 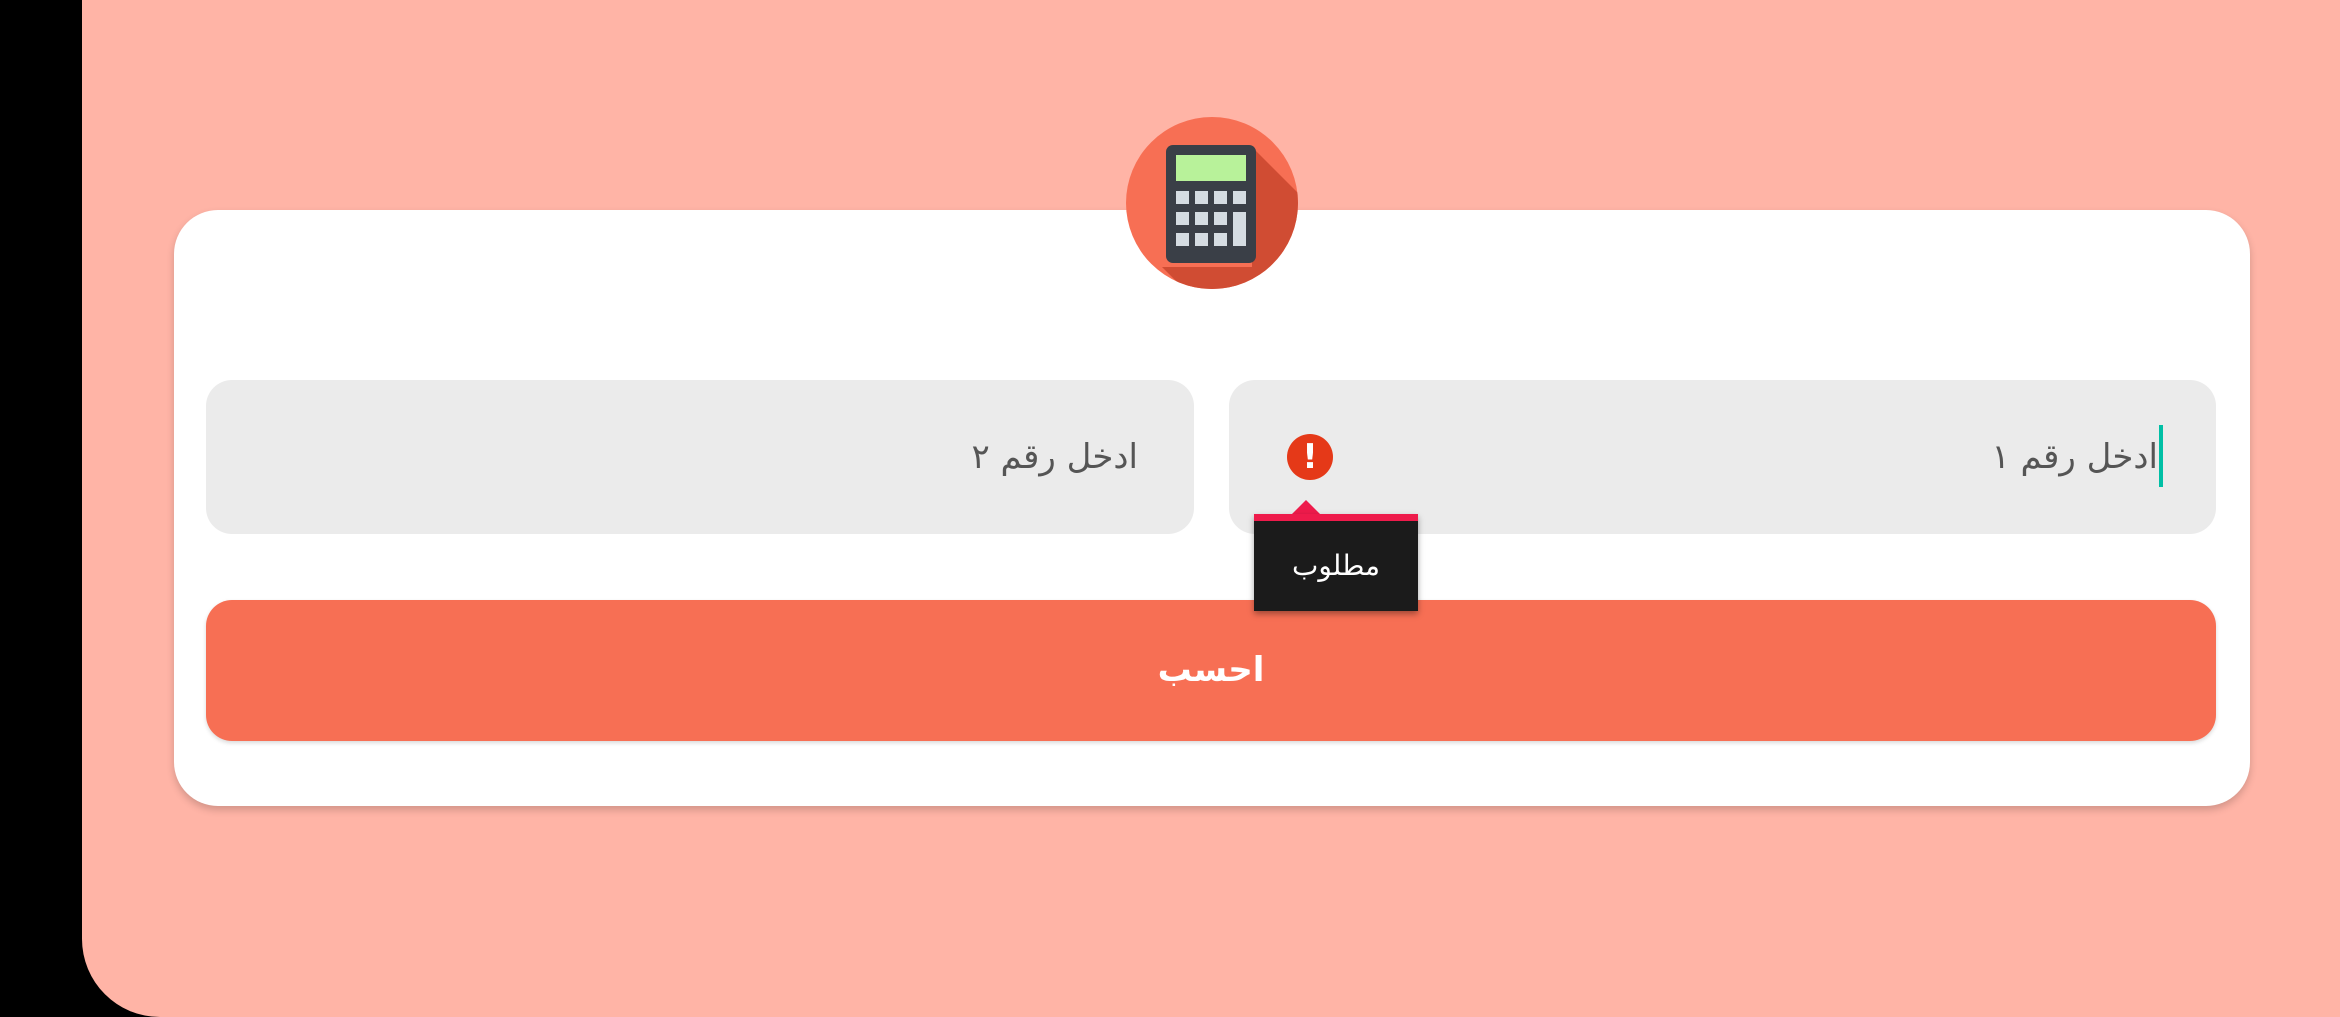 What do you see at coordinates (1722, 457) in the screenshot?
I see `number1-input: ادخل رقم ١ !` at bounding box center [1722, 457].